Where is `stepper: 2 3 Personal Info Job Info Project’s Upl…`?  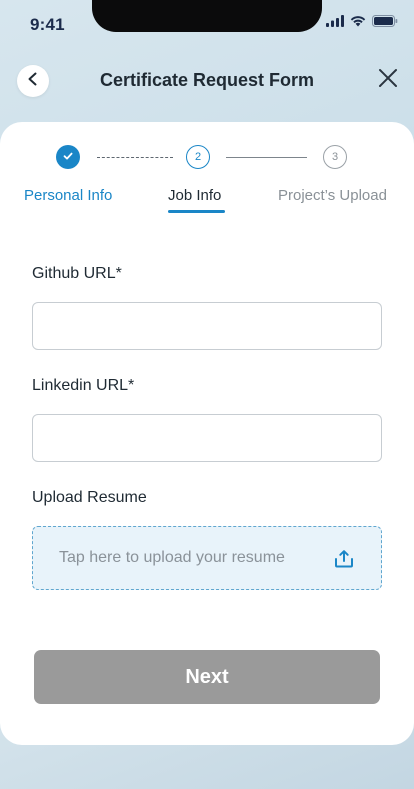
stepper: 2 3 Personal Info Job Info Project’s Upl… is located at coordinates (207, 172).